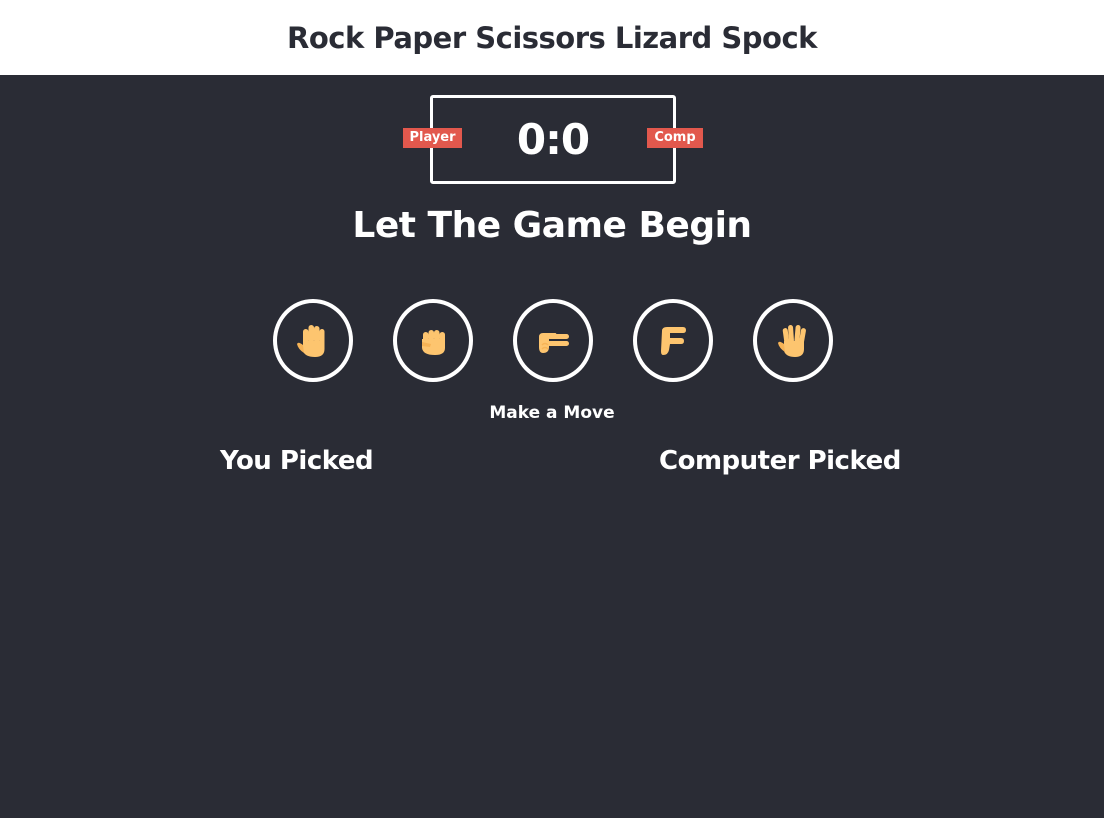 The image size is (1104, 818). I want to click on scoreboard: 0:0, so click(553, 139).